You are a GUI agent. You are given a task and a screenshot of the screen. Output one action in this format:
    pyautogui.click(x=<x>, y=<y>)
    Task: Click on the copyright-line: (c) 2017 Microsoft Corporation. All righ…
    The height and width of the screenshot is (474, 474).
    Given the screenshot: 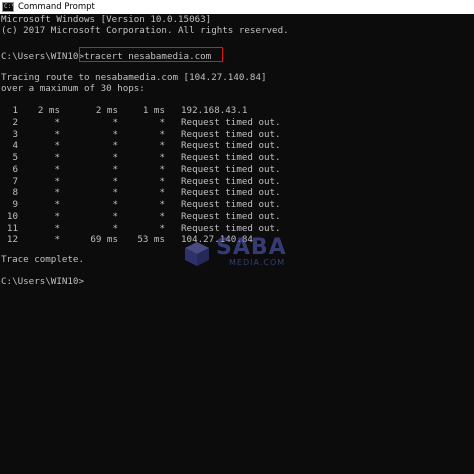 What is the action you would take?
    pyautogui.click(x=145, y=30)
    